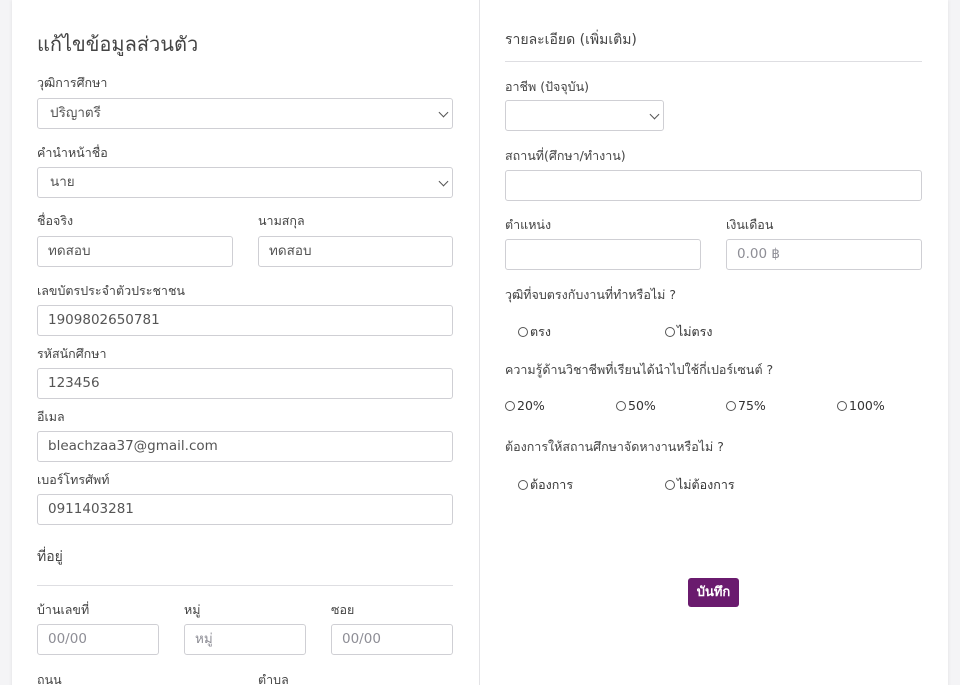 Image resolution: width=960 pixels, height=685 pixels. What do you see at coordinates (824, 254) in the screenshot?
I see `salary-field: 0.00 ฿` at bounding box center [824, 254].